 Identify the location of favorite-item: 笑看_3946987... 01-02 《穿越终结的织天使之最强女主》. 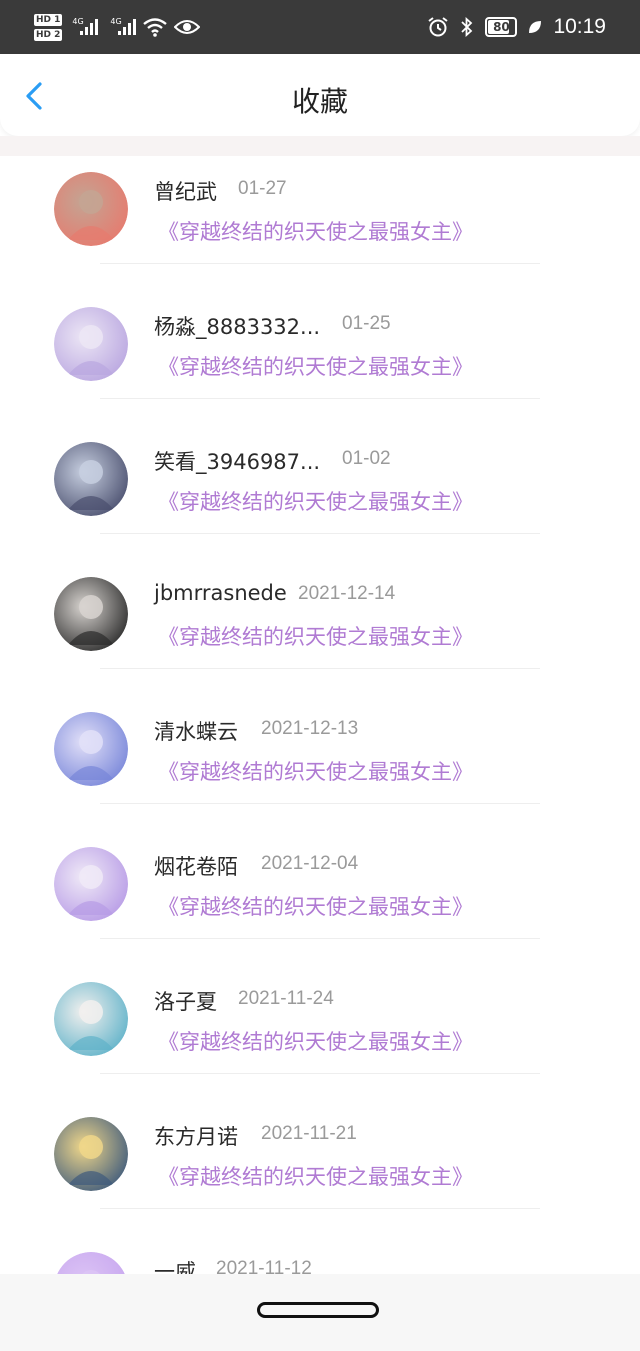
(320, 493).